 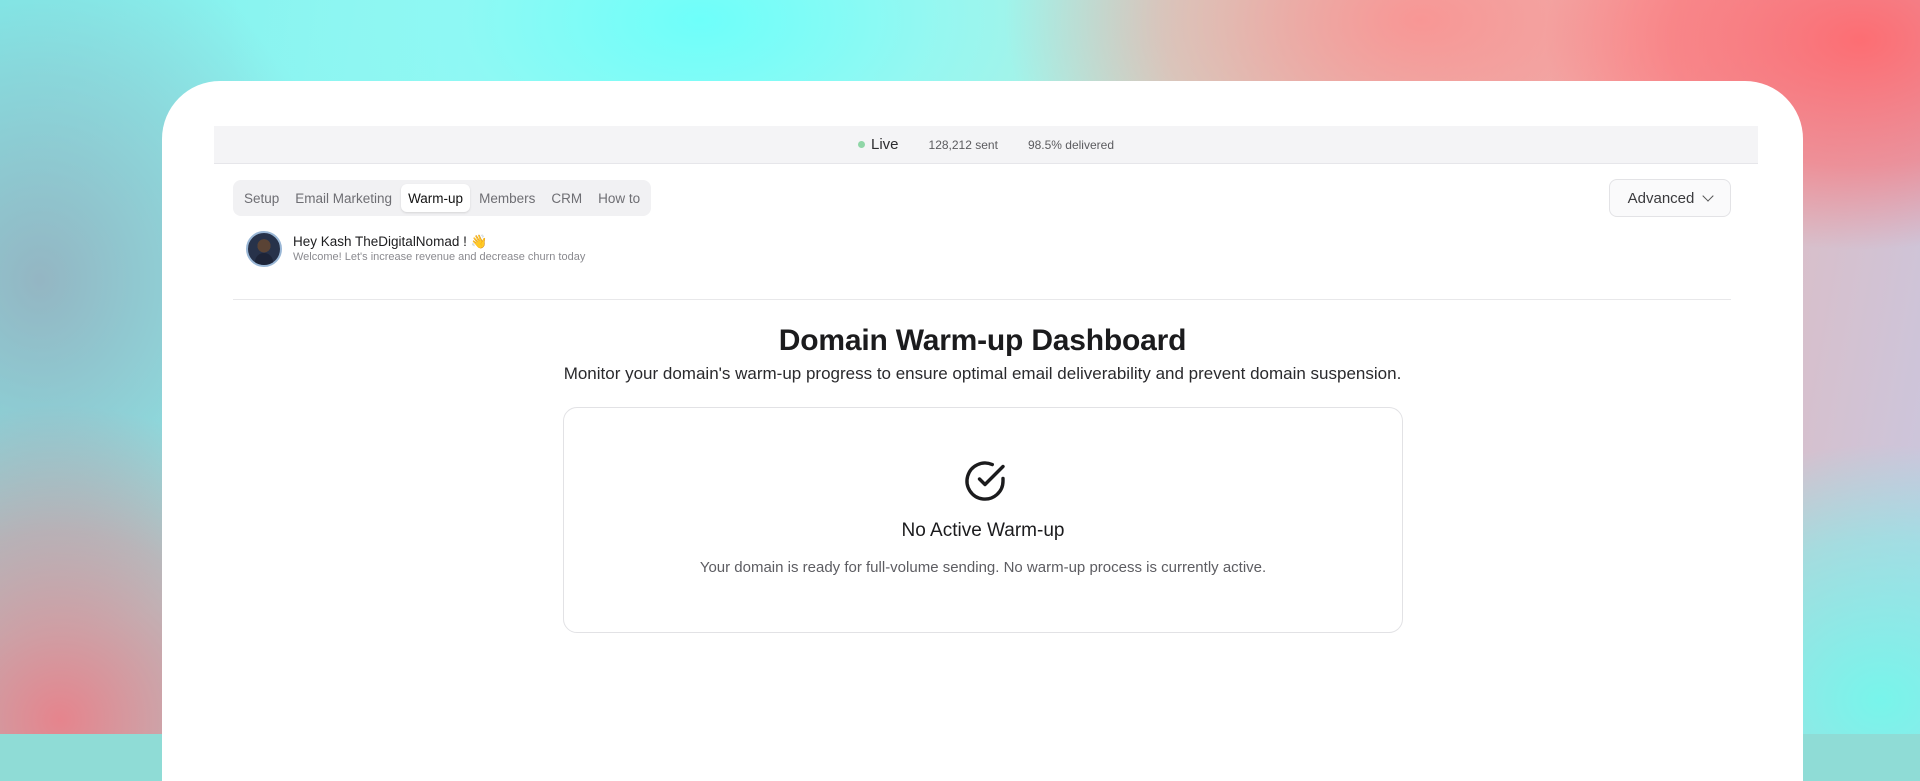 I want to click on tab-members: Members, so click(x=507, y=198).